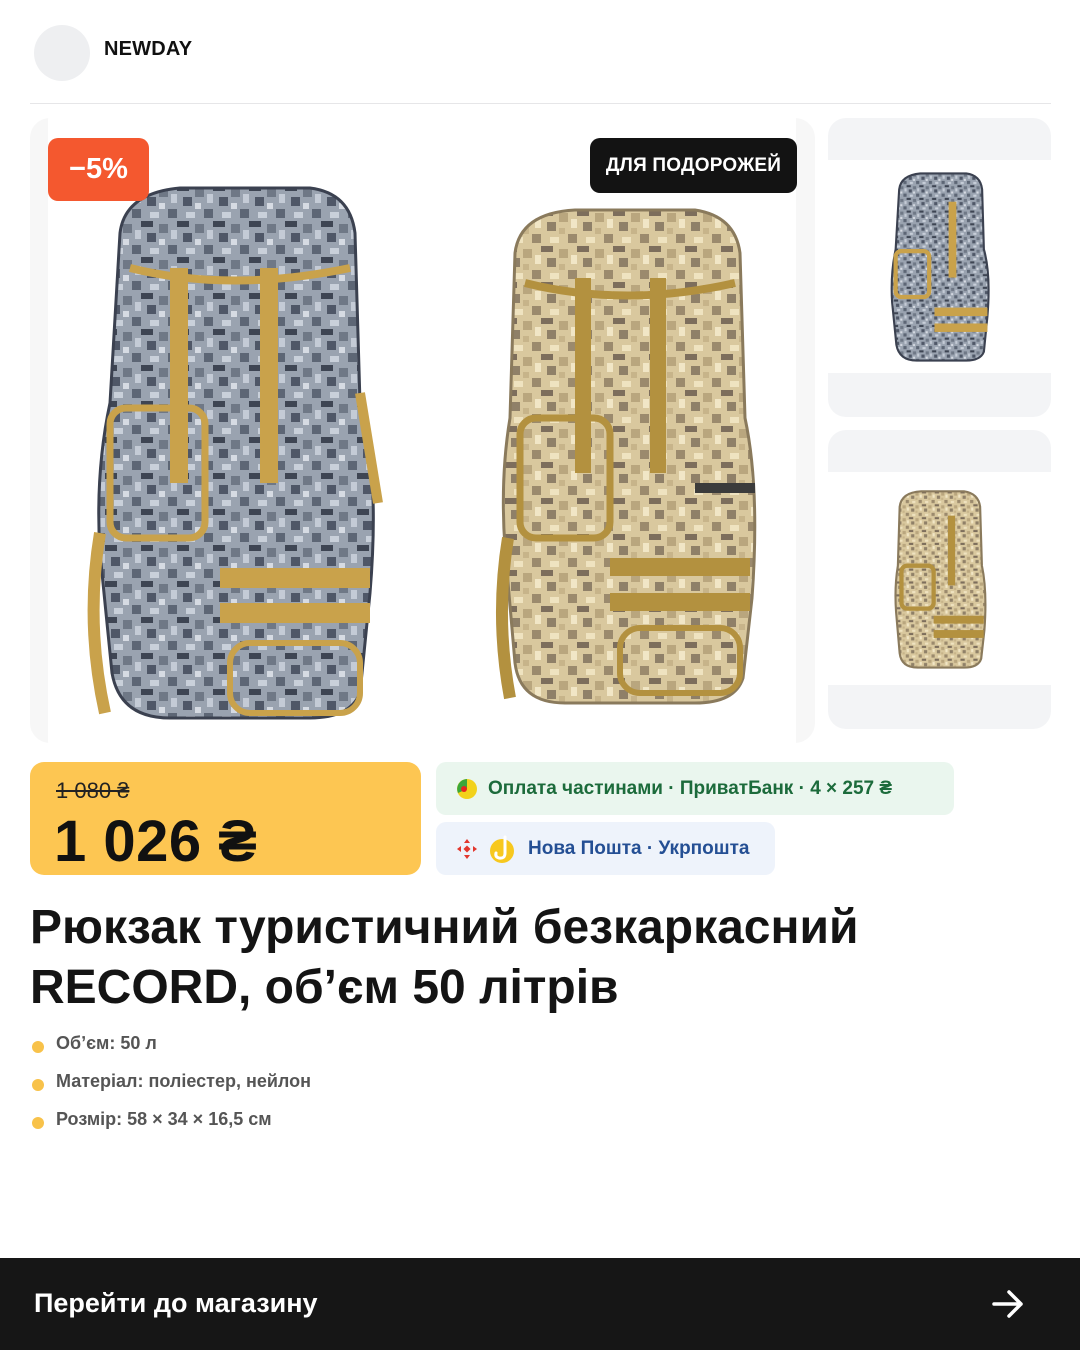 The width and height of the screenshot is (1080, 1350). Describe the element at coordinates (106, 1043) in the screenshot. I see `spec-text: Обʼєм: 50 л` at that location.